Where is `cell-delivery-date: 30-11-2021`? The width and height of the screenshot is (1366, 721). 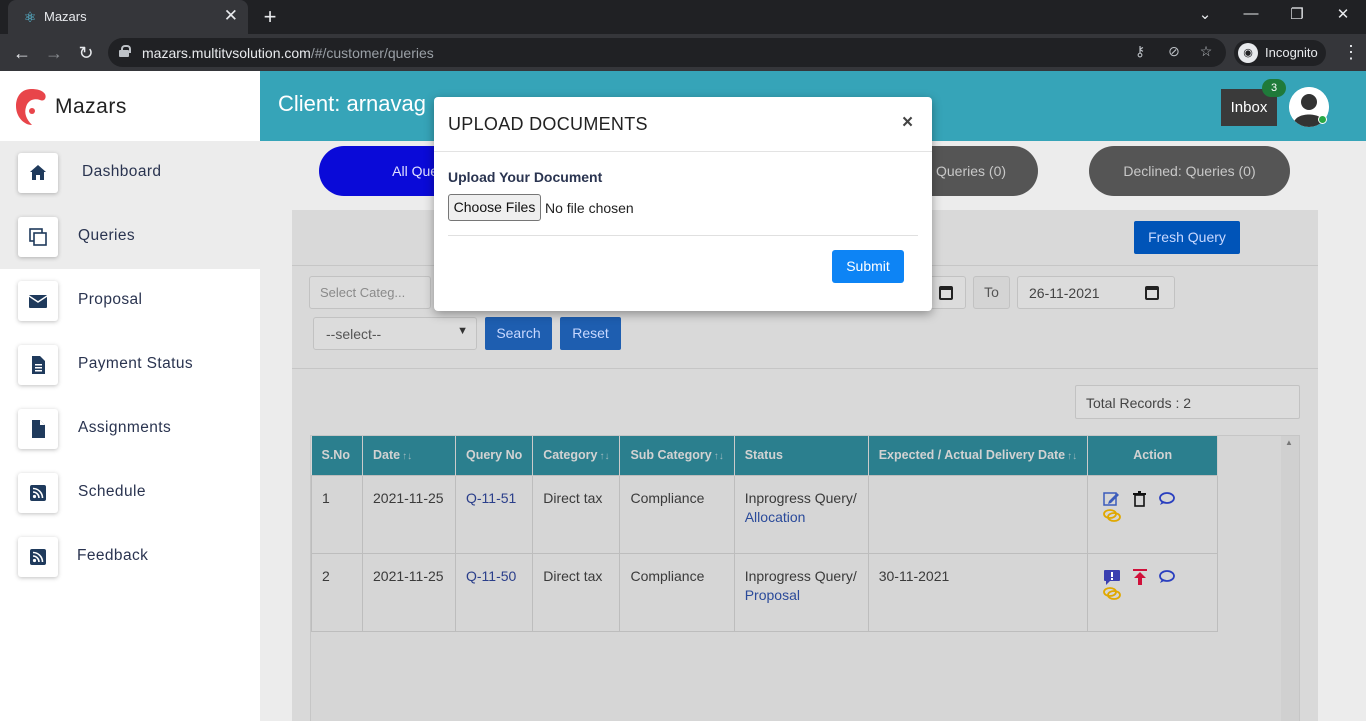 cell-delivery-date: 30-11-2021 is located at coordinates (978, 592).